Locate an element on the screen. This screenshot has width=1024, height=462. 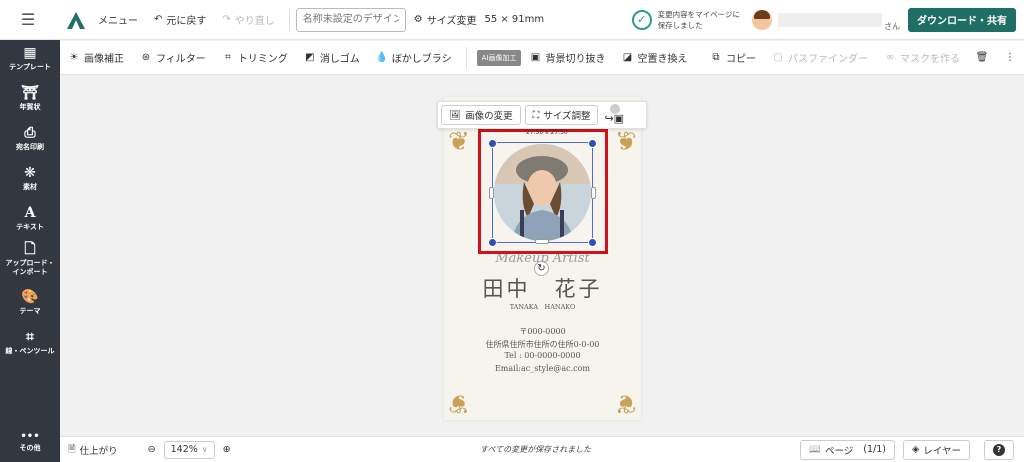
page-button: 📖 ページ (1/1) is located at coordinates (847, 449).